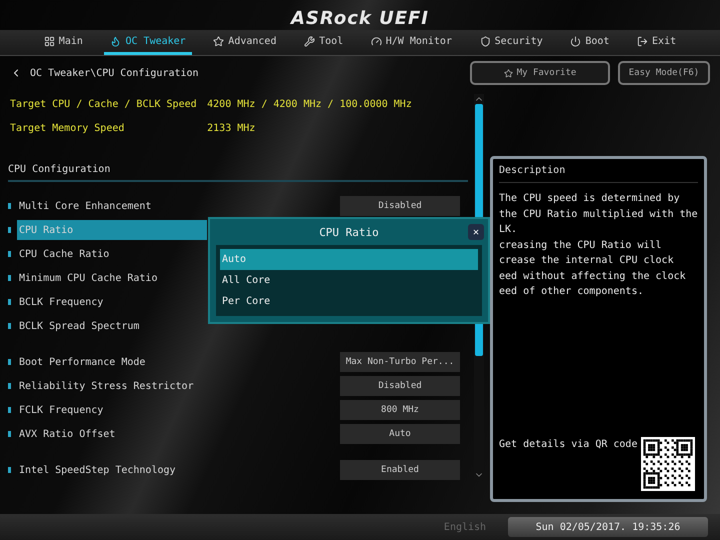 This screenshot has width=720, height=540. What do you see at coordinates (476, 232) in the screenshot?
I see `close-button: ✕` at bounding box center [476, 232].